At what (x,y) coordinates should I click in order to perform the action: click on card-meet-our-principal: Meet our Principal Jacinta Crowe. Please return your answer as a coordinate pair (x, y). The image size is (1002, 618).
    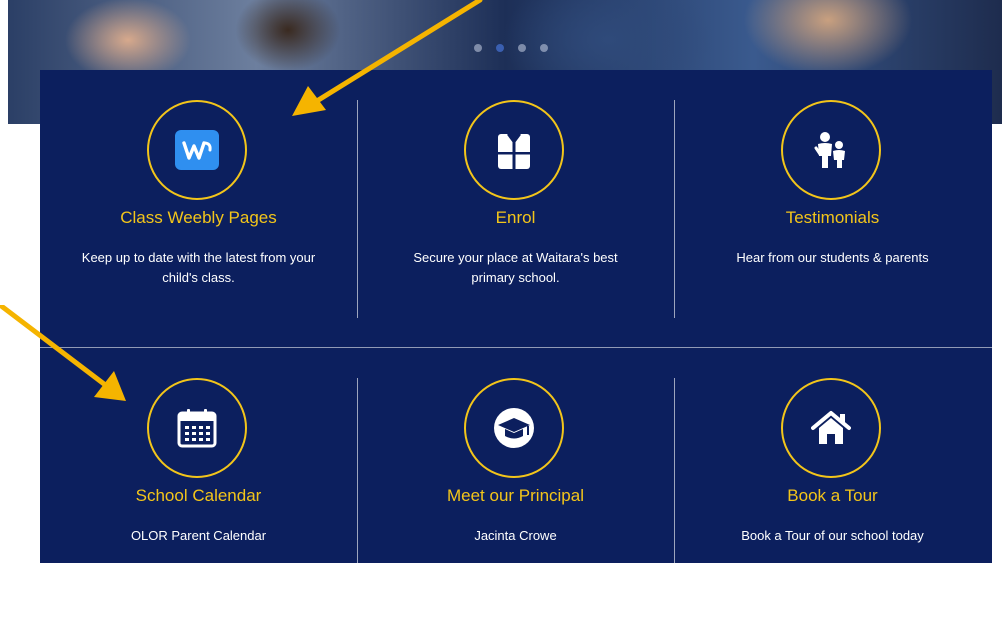
    Looking at the image, I should click on (515, 498).